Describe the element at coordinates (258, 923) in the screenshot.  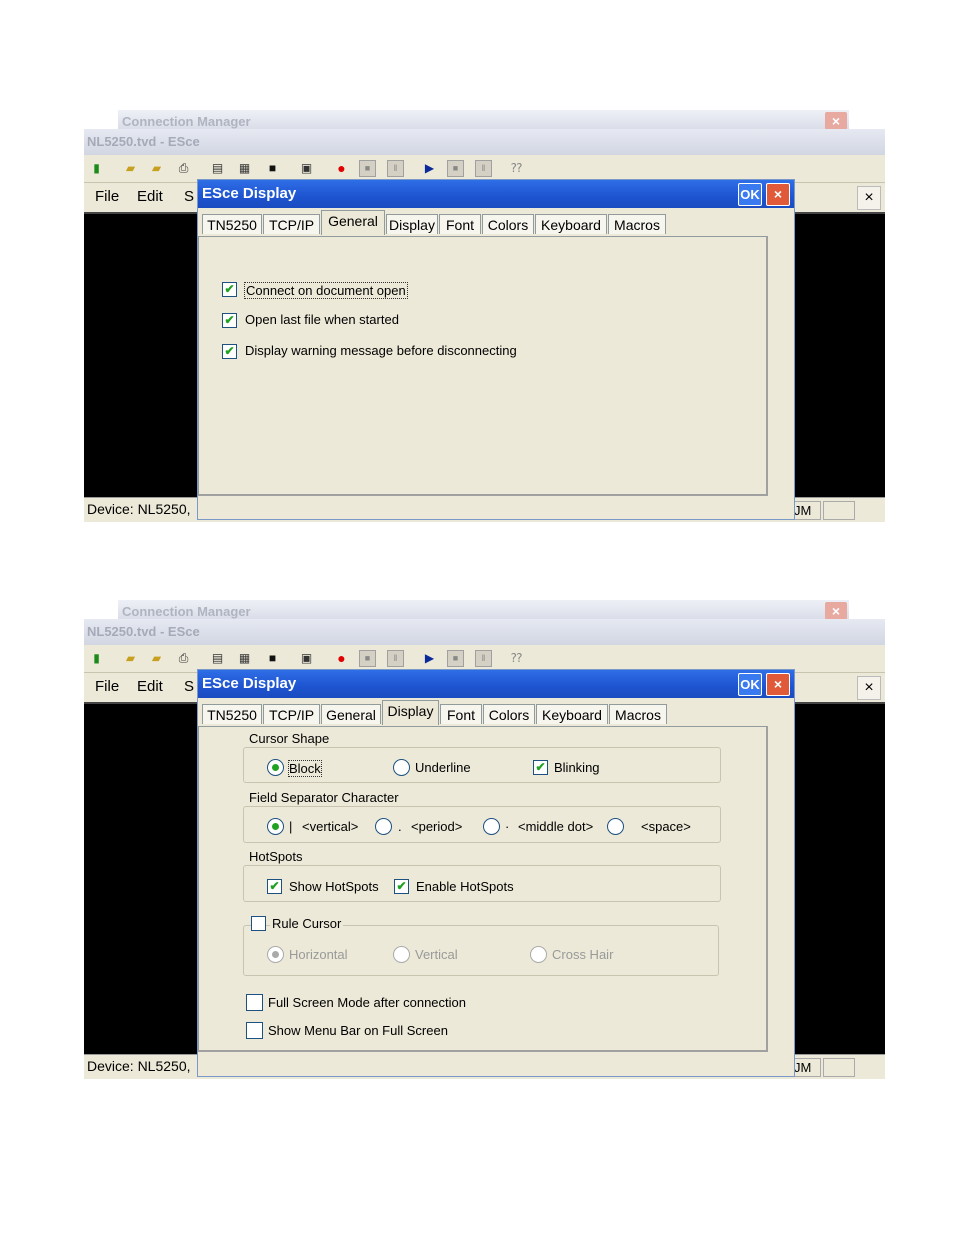
I see `rule-cursor-checkbox` at that location.